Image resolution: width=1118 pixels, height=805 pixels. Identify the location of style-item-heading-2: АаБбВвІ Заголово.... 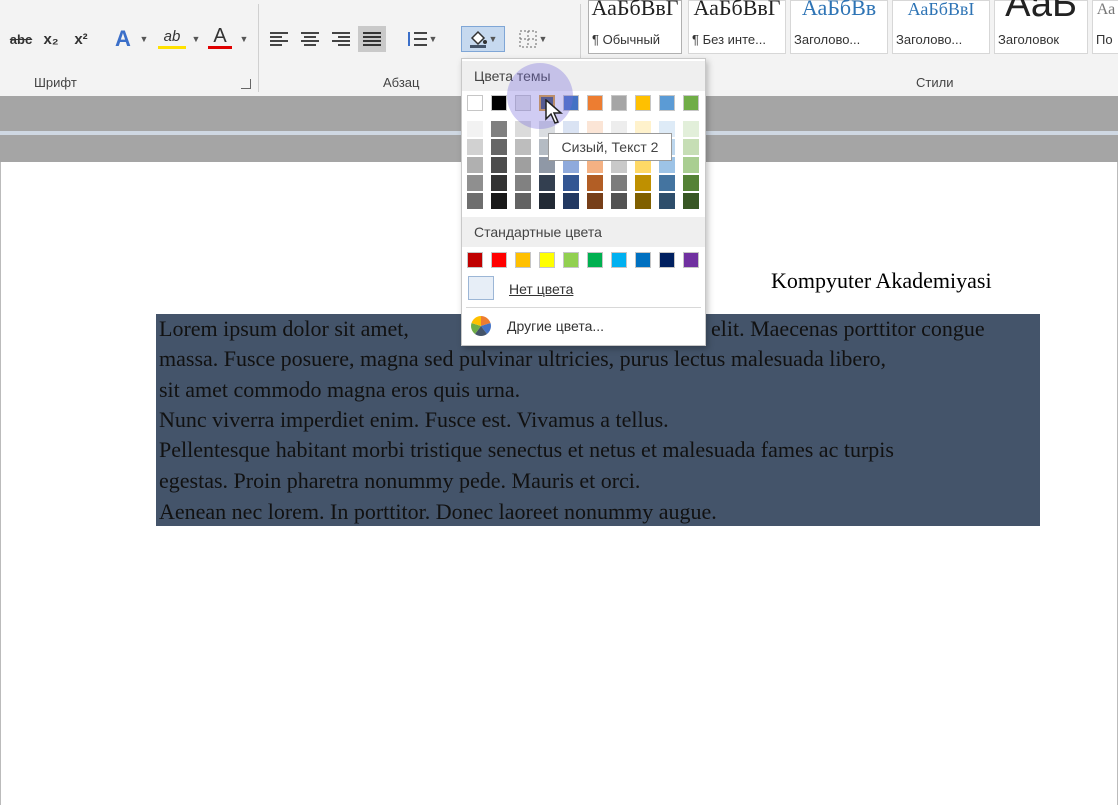
(941, 27).